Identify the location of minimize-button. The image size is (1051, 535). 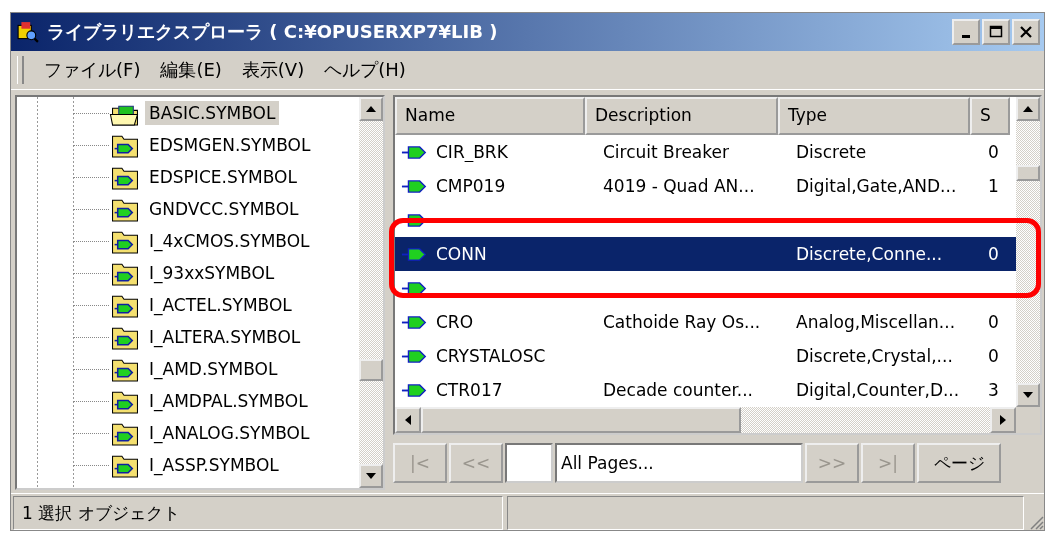
(966, 32).